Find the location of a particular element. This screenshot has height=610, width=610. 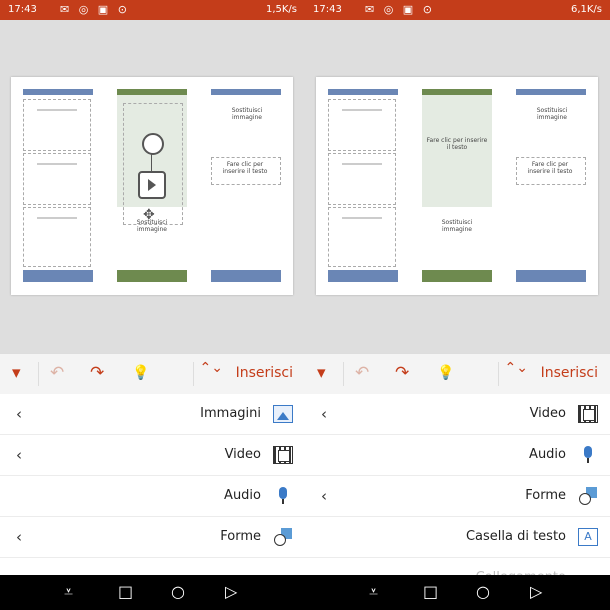

menu-item-immagini: ‹ Immagini is located at coordinates (152, 414).